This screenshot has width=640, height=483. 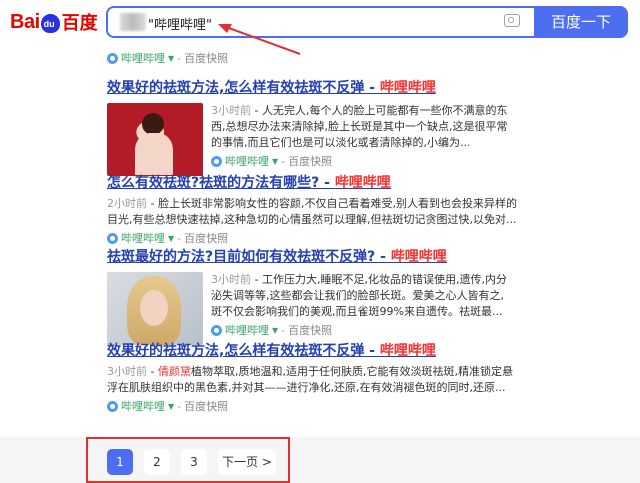 I want to click on search-value: "哔哩哔哩", so click(x=180, y=25).